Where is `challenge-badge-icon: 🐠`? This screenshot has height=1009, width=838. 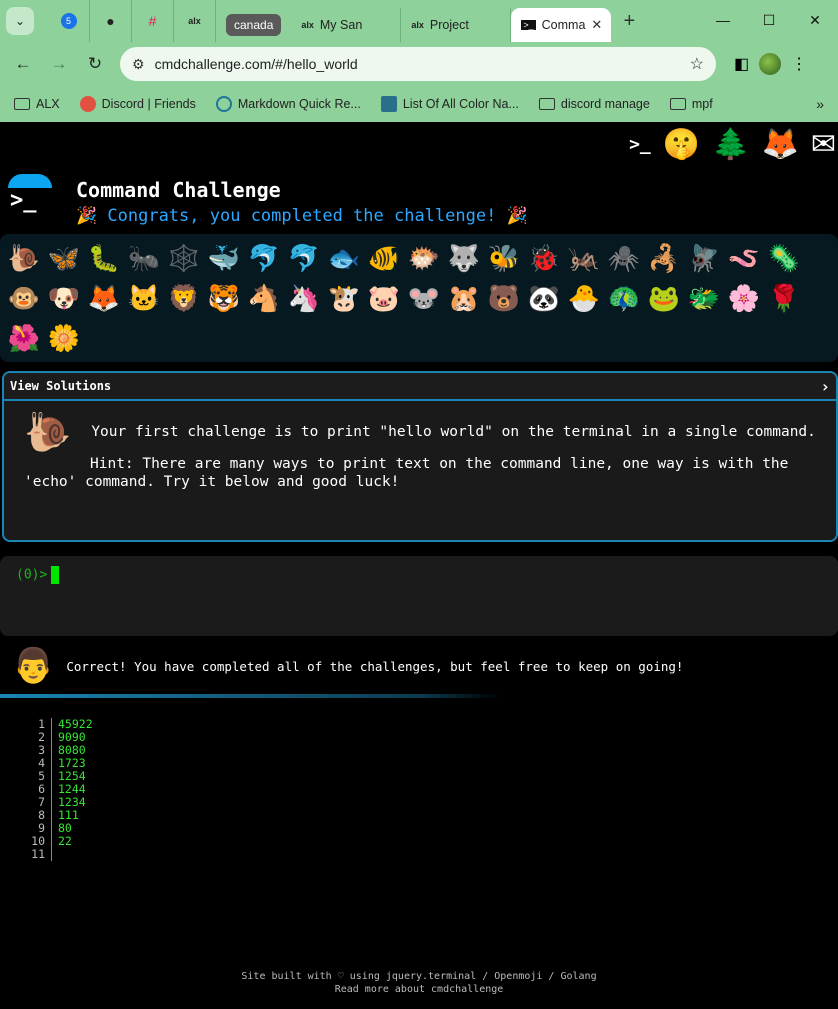 challenge-badge-icon: 🐠 is located at coordinates (384, 258).